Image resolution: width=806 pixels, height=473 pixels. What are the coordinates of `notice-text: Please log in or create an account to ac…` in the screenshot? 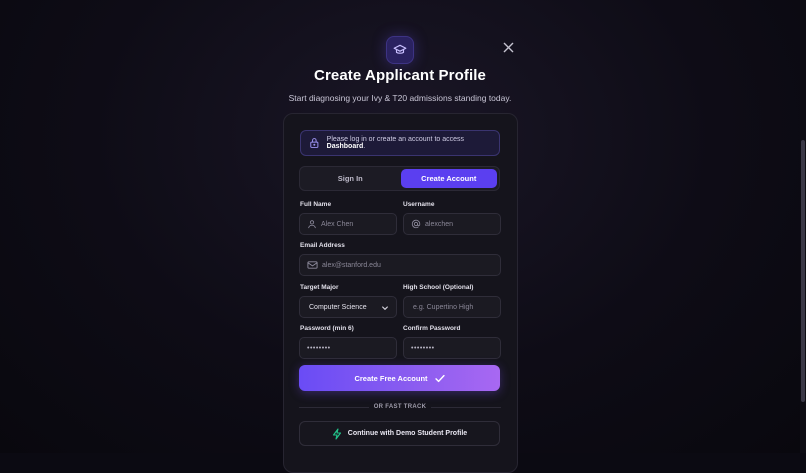 It's located at (395, 143).